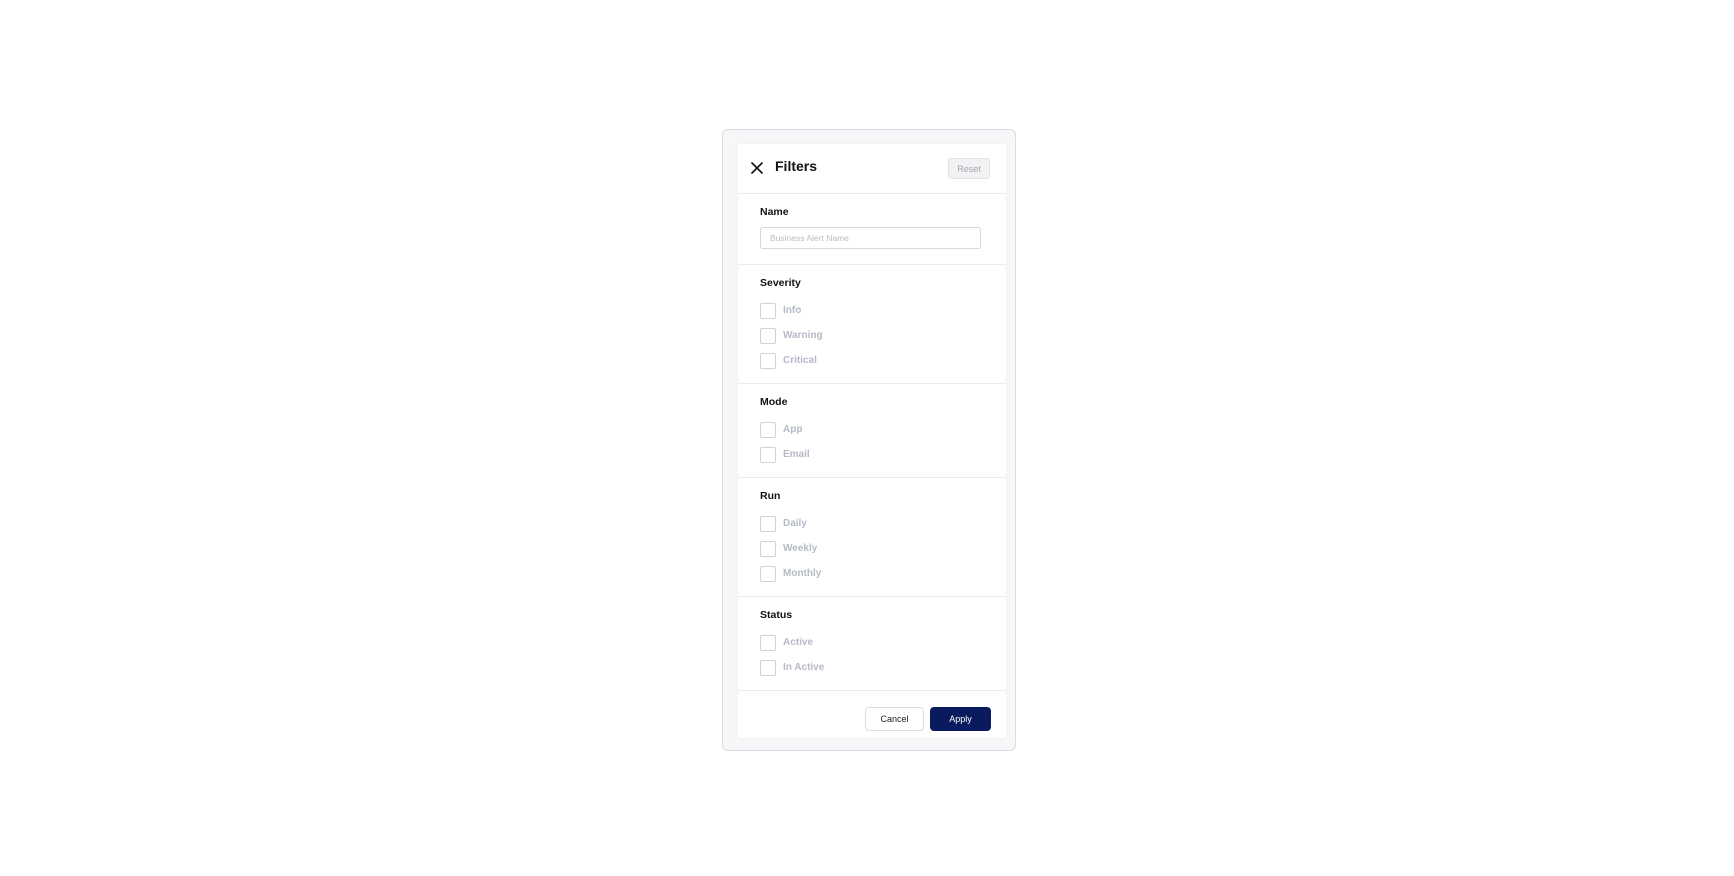  I want to click on run-option-monthly: Monthly, so click(872, 573).